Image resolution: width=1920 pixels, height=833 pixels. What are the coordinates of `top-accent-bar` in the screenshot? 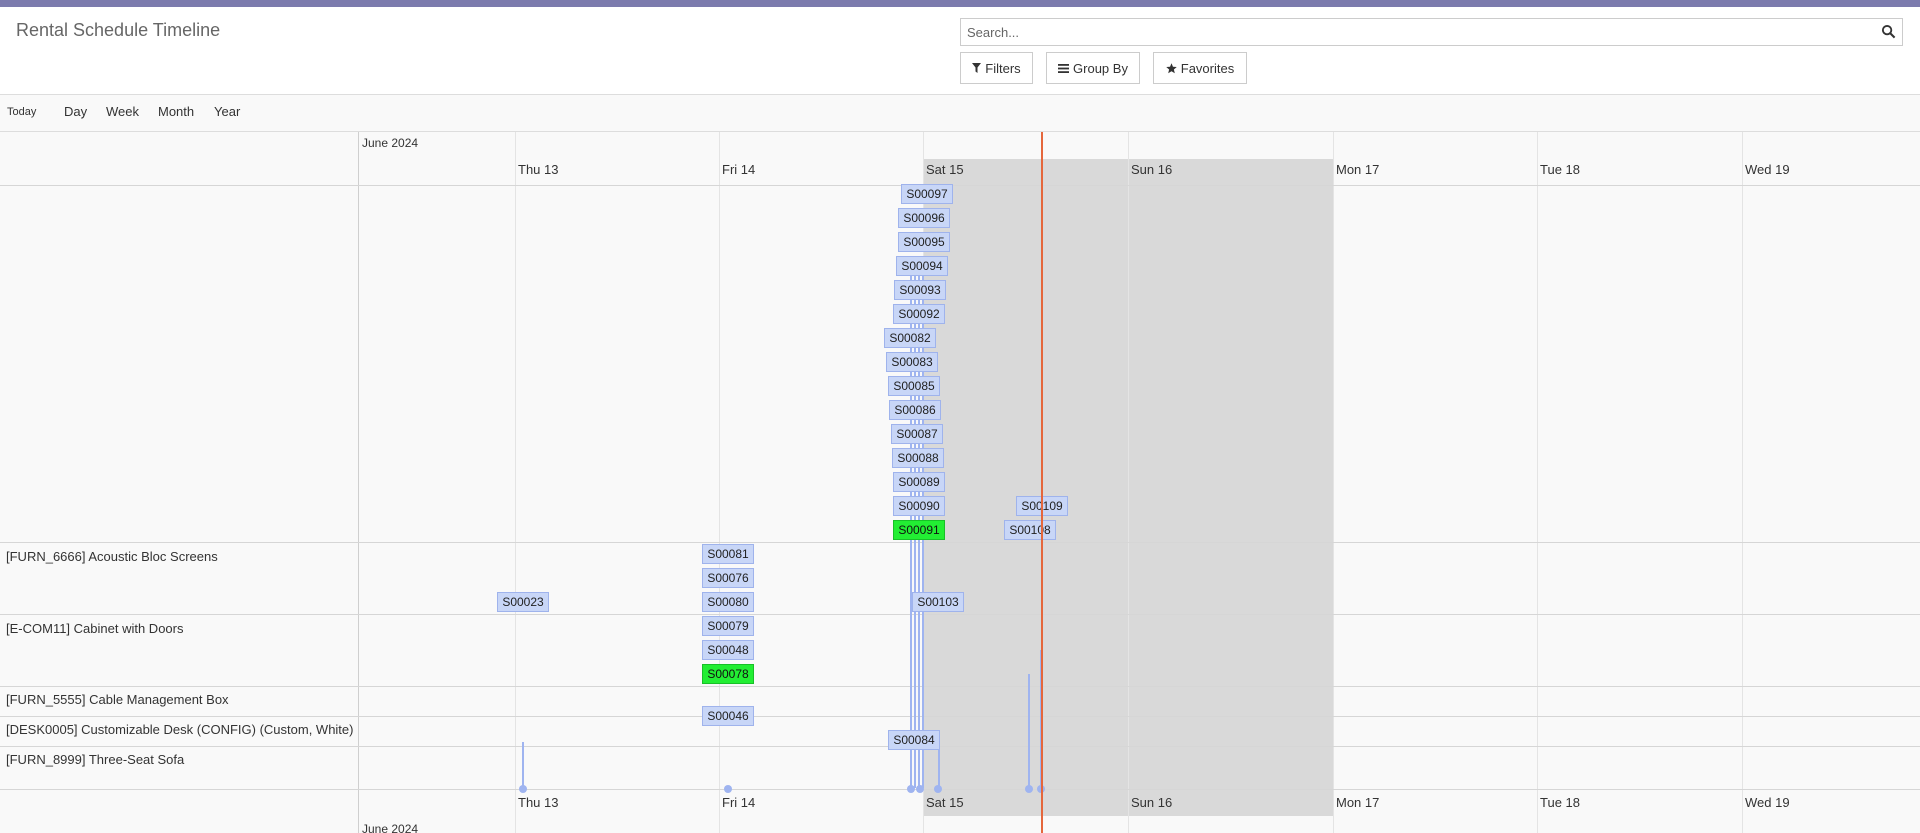 It's located at (960, 3).